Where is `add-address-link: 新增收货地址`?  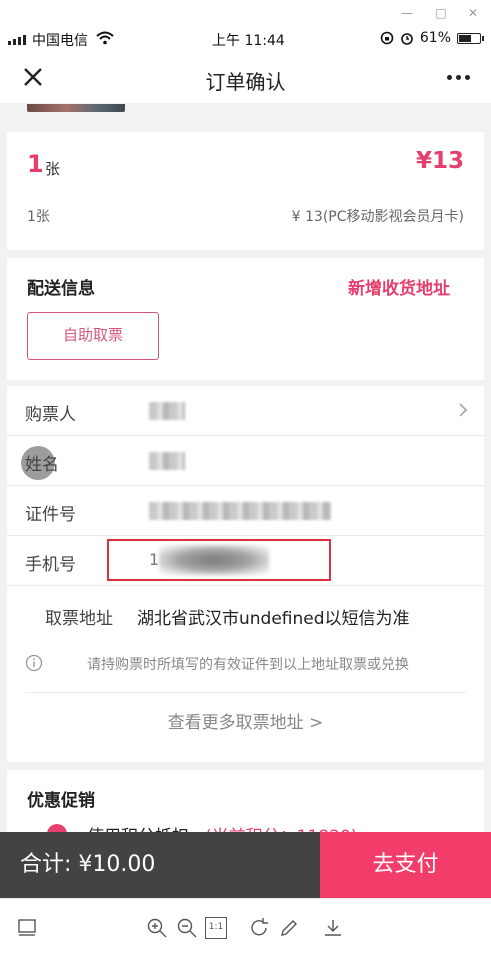 add-address-link: 新增收货地址 is located at coordinates (399, 286).